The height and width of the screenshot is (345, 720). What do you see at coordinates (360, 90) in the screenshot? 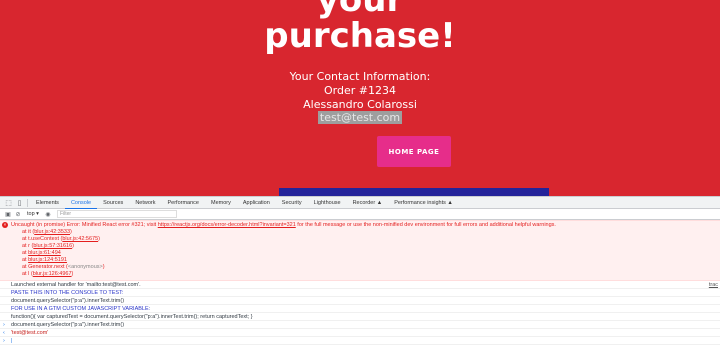
I see `order-number: Order #1234` at bounding box center [360, 90].